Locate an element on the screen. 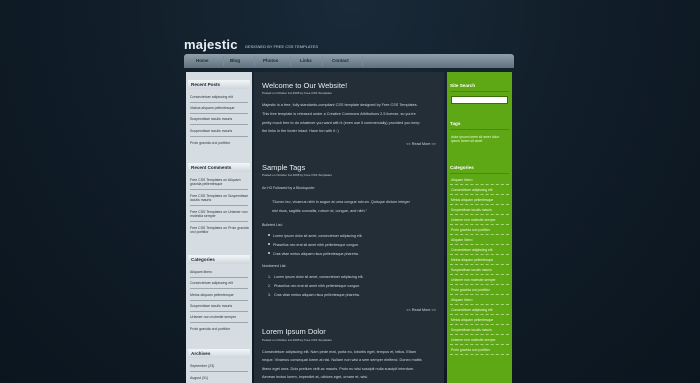  site-search-heading: Site Search is located at coordinates (463, 85).